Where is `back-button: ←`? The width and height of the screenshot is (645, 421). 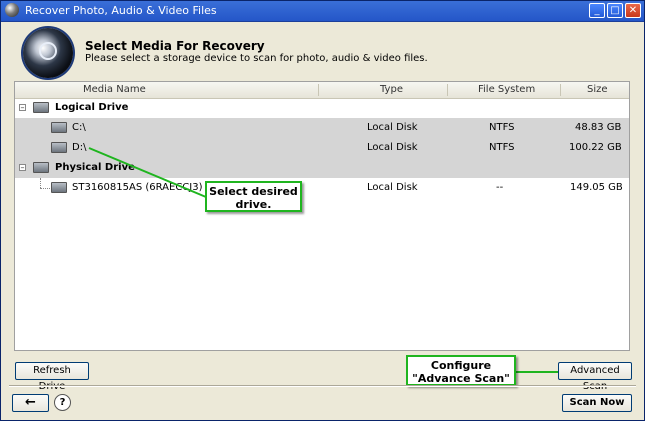 back-button: ← is located at coordinates (30, 403).